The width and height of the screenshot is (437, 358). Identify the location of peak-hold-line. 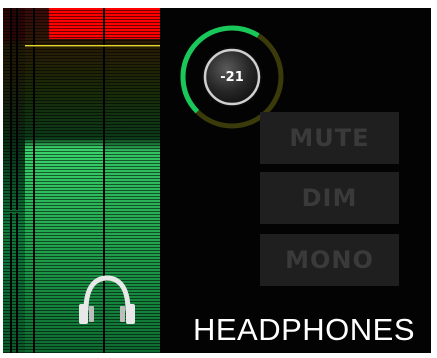
(92, 46).